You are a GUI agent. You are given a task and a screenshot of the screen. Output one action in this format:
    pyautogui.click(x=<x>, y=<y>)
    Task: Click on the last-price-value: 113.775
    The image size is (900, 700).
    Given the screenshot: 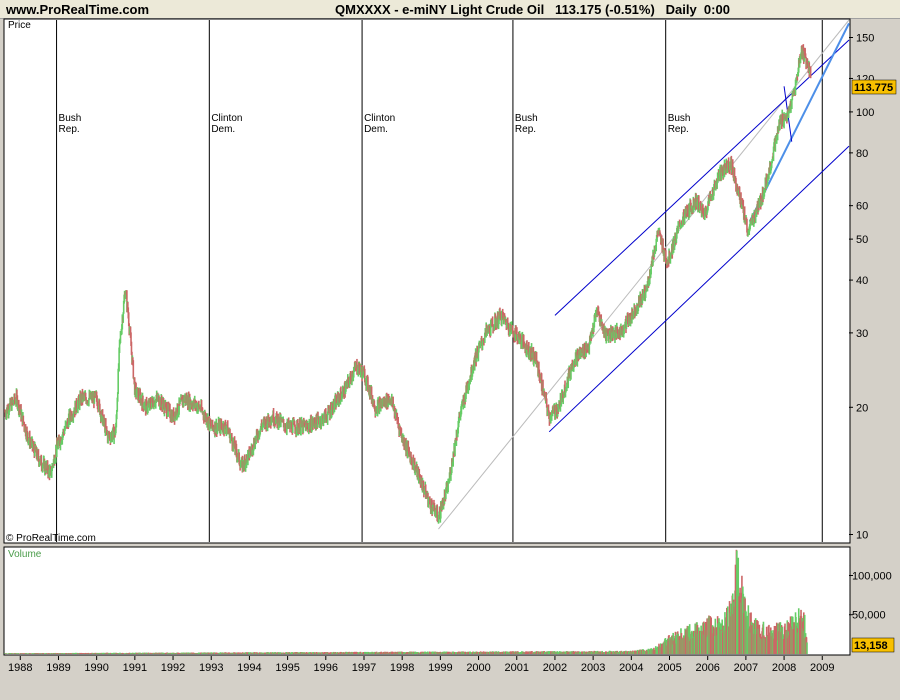 What is the action you would take?
    pyautogui.click(x=873, y=88)
    